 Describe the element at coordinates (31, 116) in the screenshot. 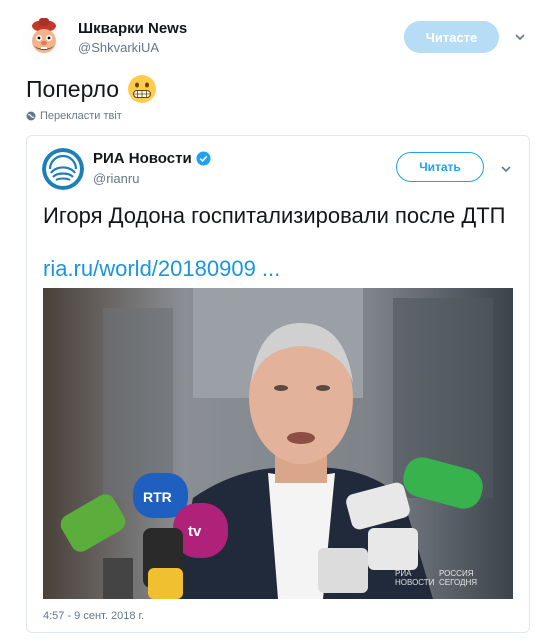

I see `globe-icon` at that location.